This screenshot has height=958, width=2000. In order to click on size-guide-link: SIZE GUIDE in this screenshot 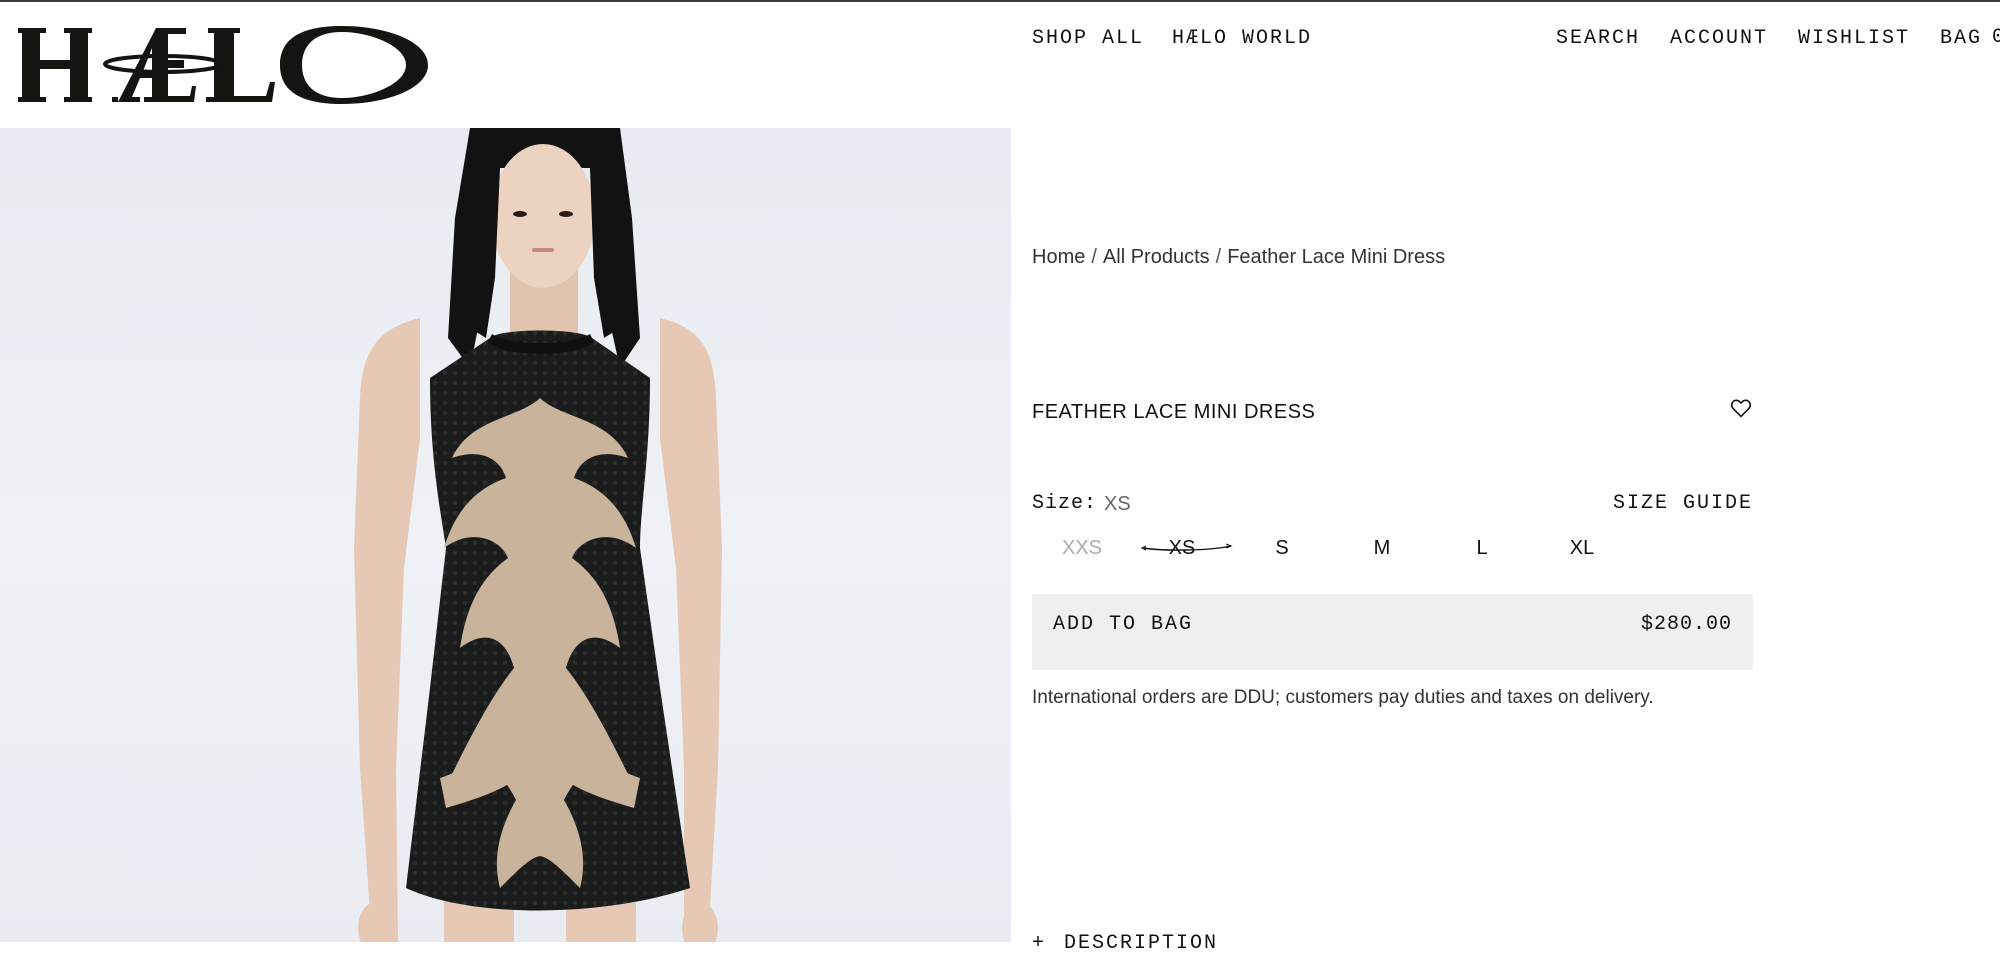, I will do `click(1683, 504)`.